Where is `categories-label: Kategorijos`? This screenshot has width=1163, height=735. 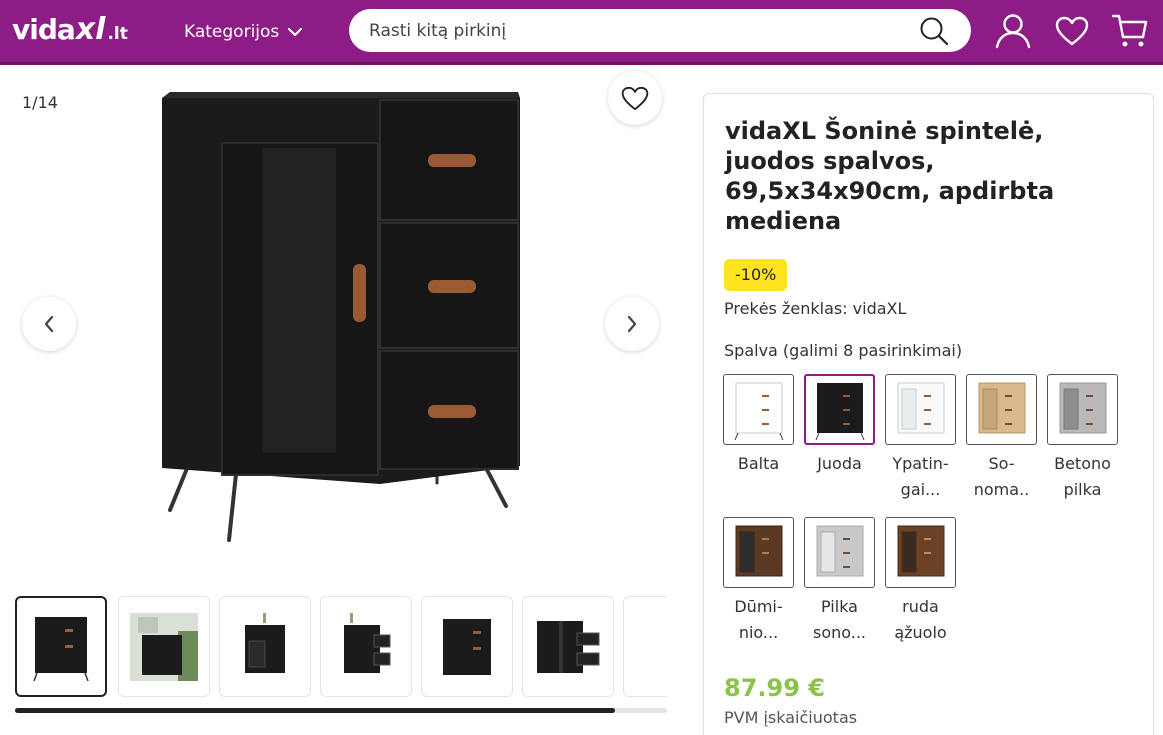 categories-label: Kategorijos is located at coordinates (232, 32).